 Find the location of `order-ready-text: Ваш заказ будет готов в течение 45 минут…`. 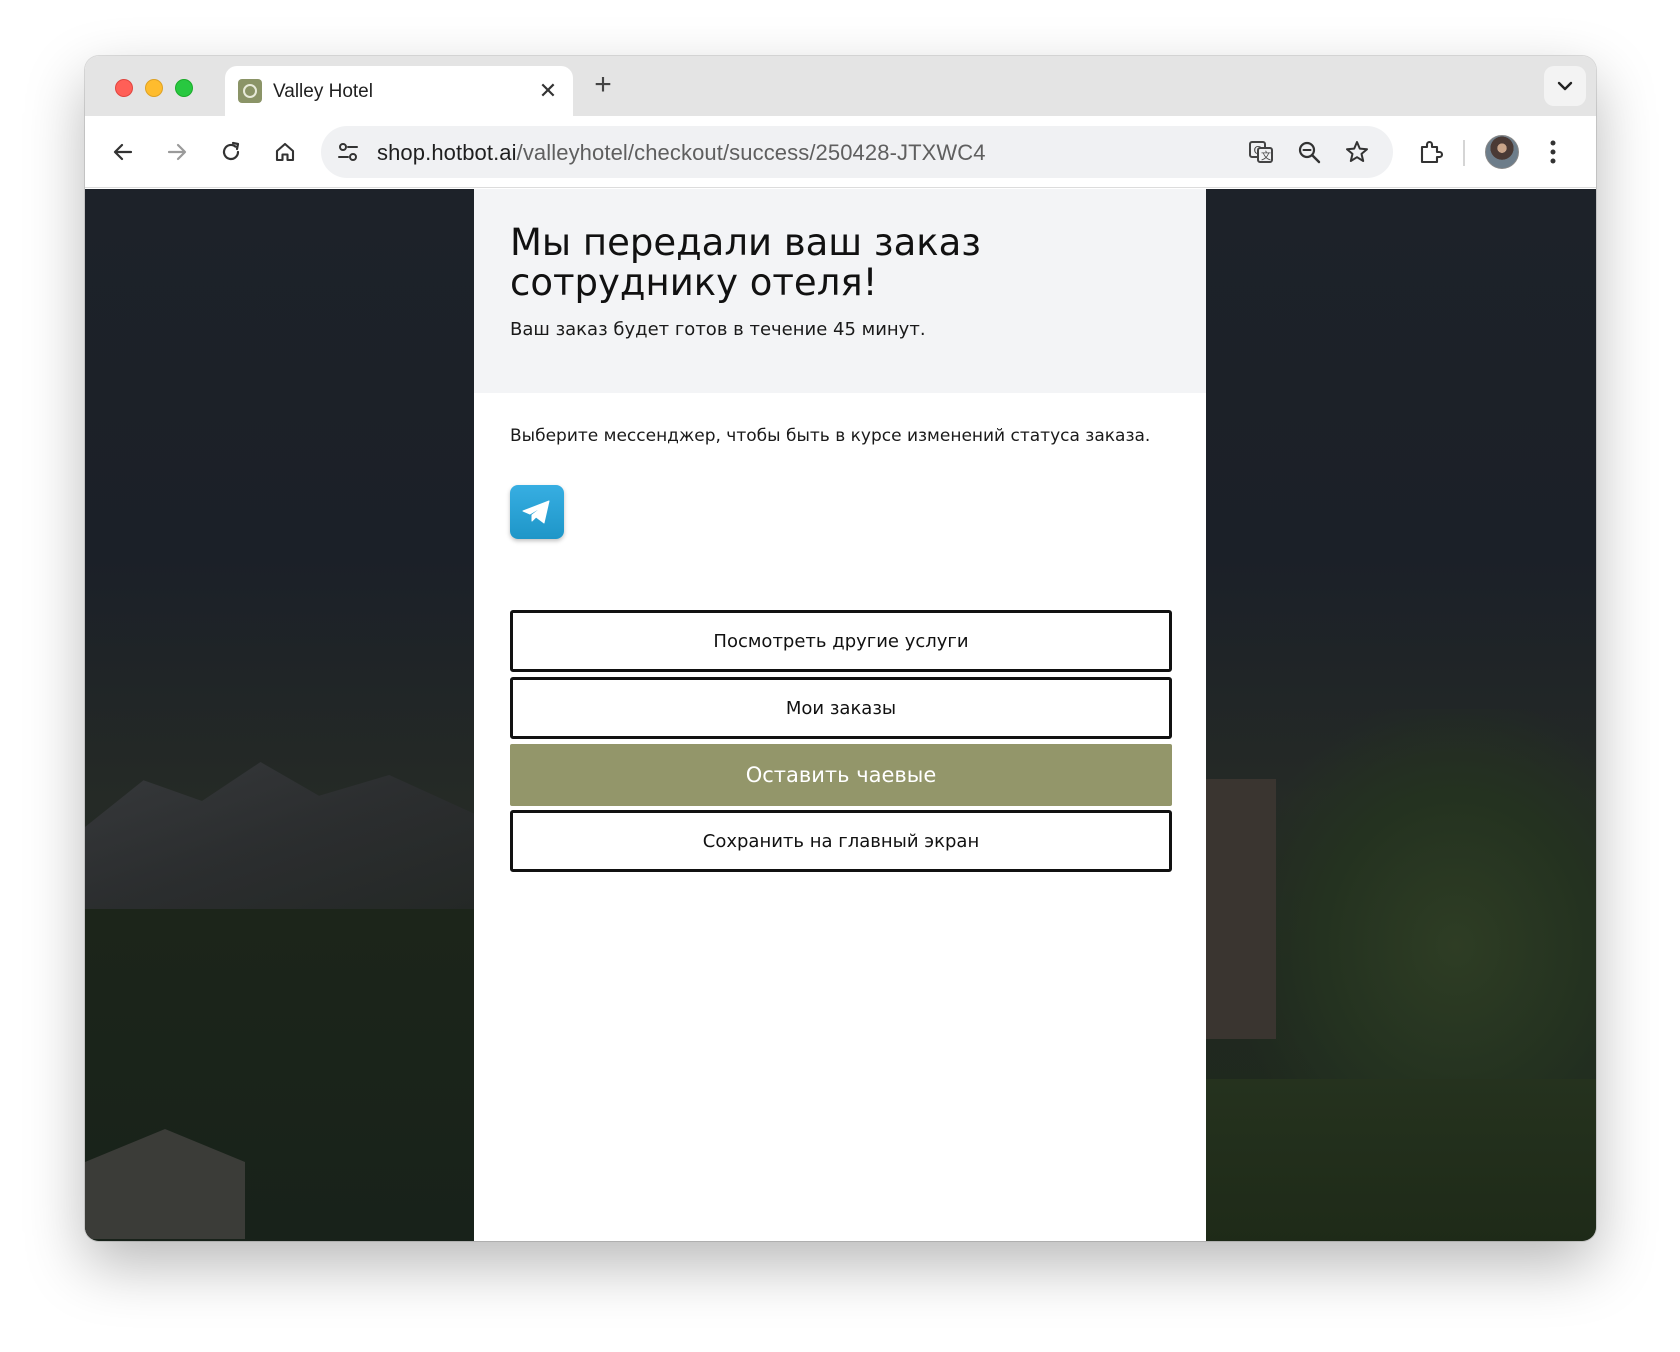

order-ready-text: Ваш заказ будет готов в течение 45 минут… is located at coordinates (718, 329).